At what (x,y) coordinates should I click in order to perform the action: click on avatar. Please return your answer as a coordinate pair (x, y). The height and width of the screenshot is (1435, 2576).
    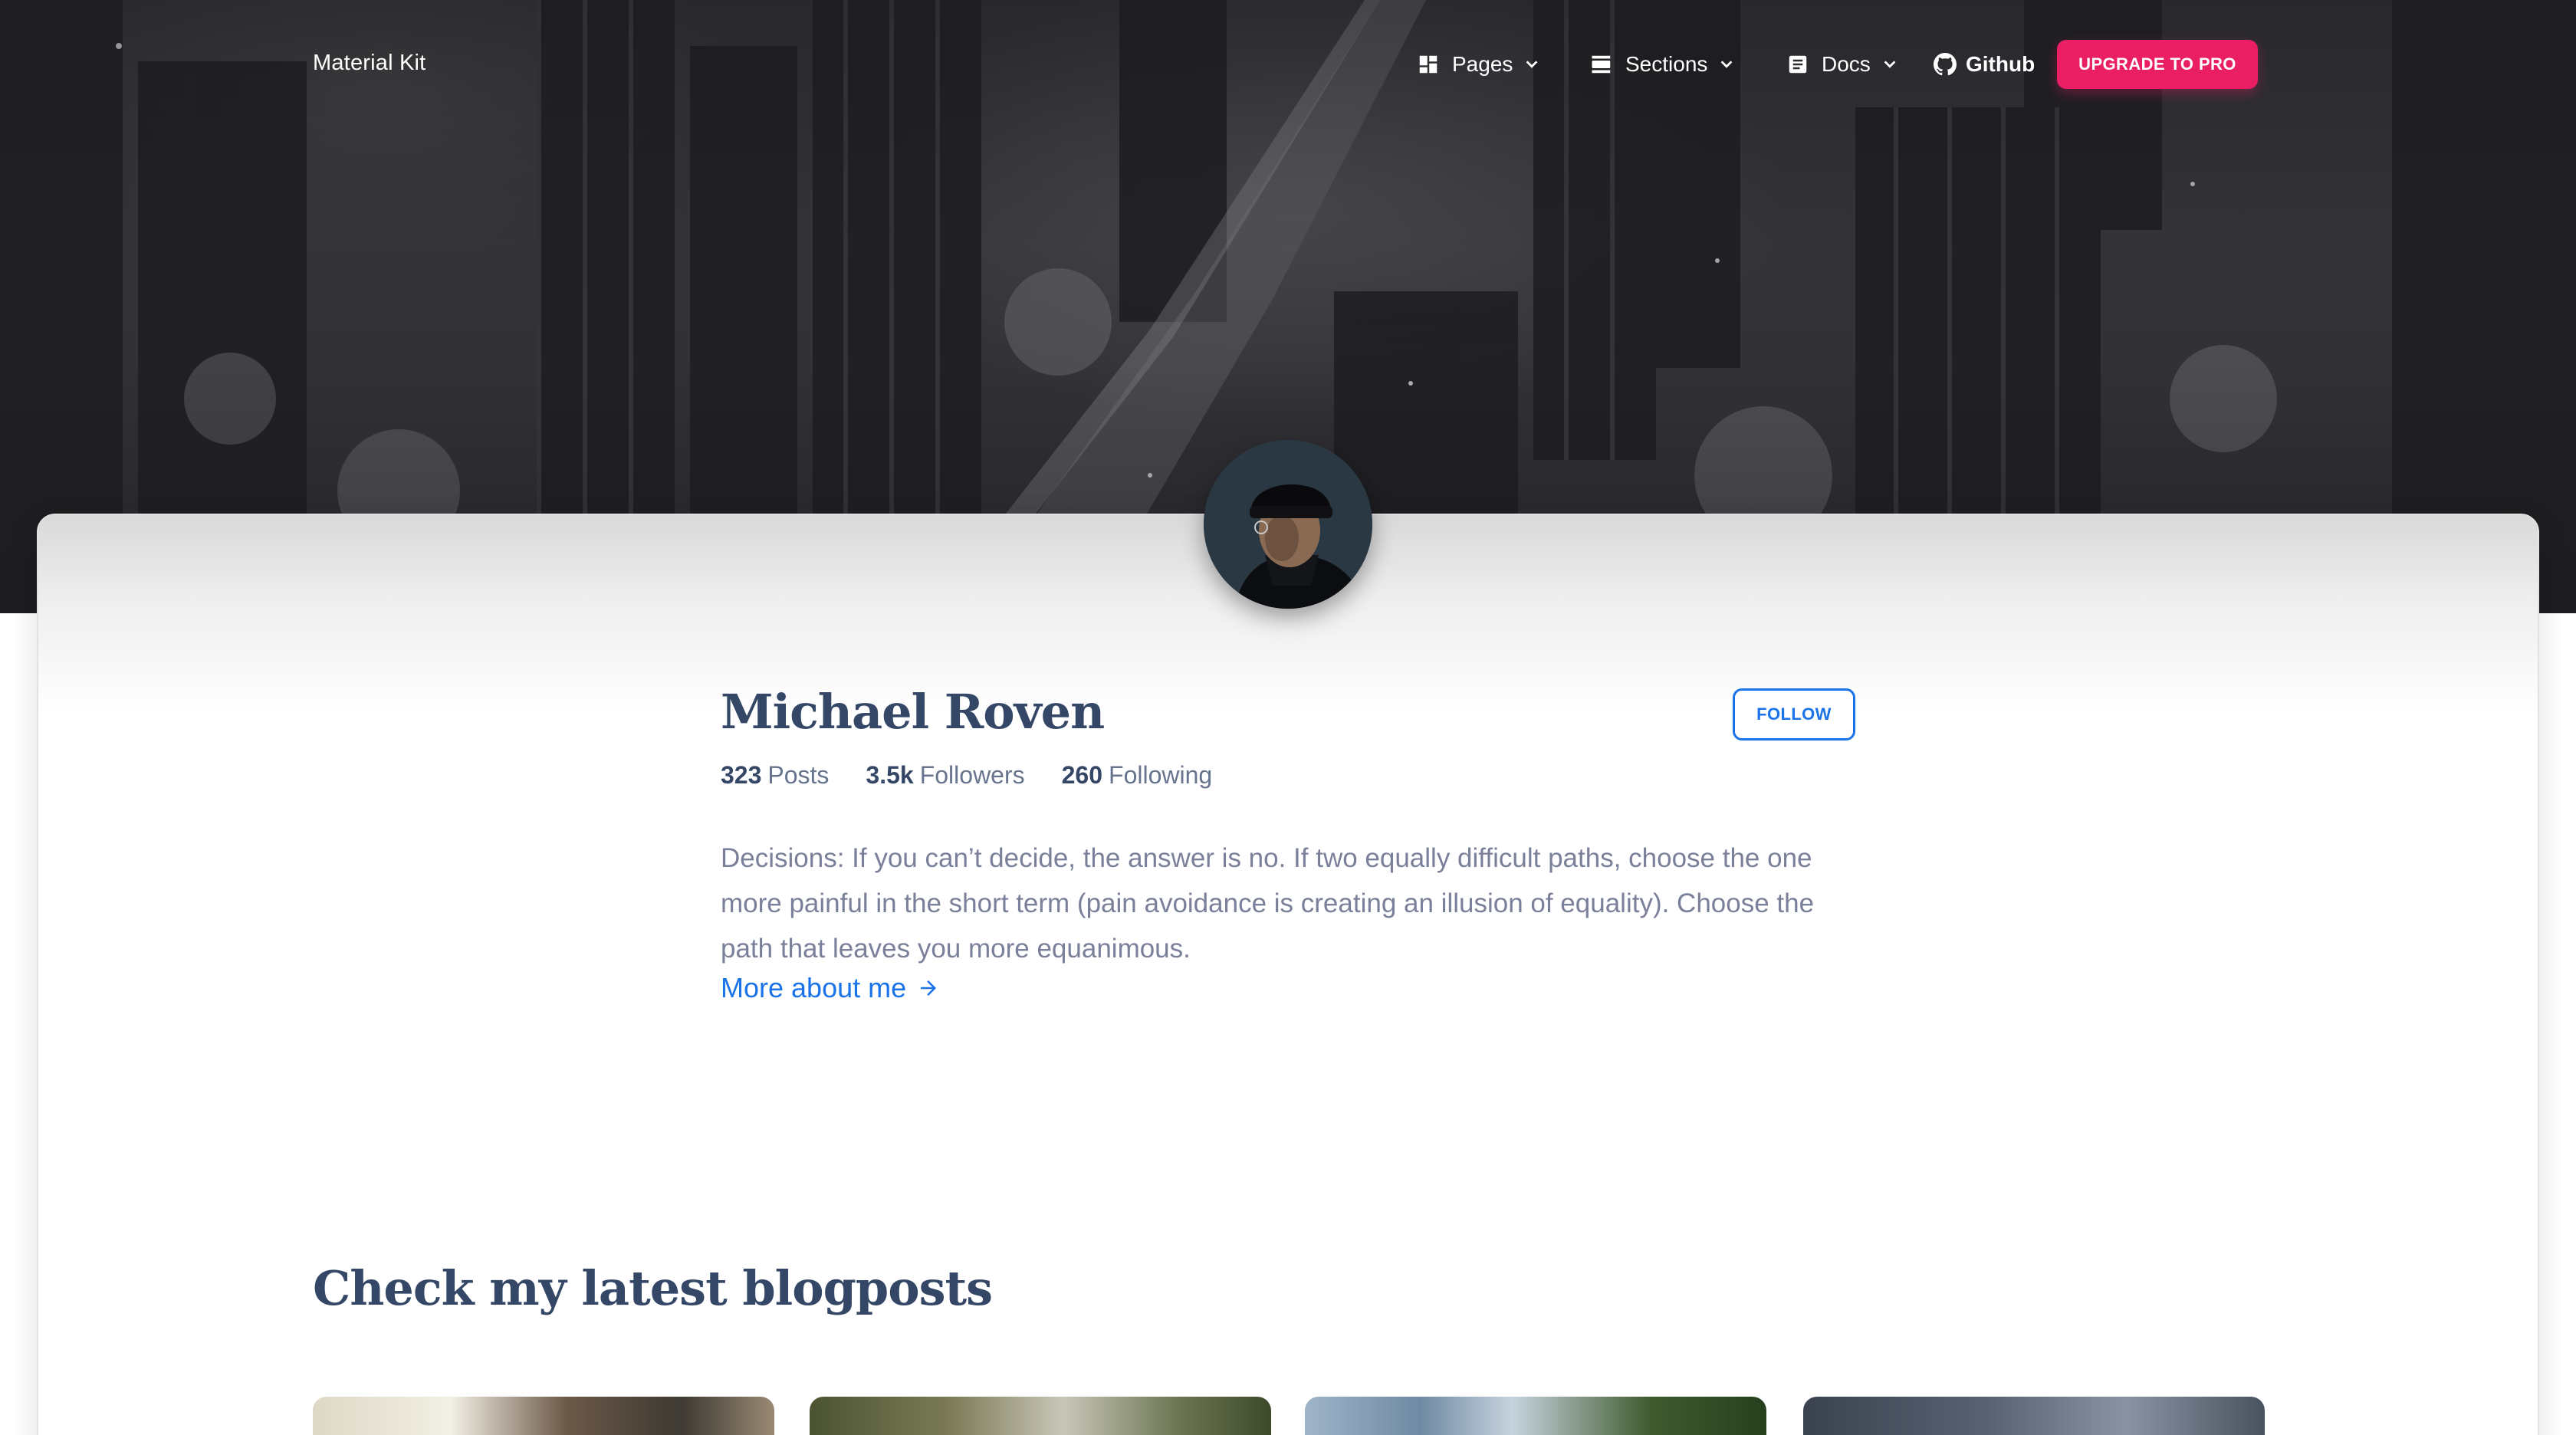
    Looking at the image, I should click on (1288, 524).